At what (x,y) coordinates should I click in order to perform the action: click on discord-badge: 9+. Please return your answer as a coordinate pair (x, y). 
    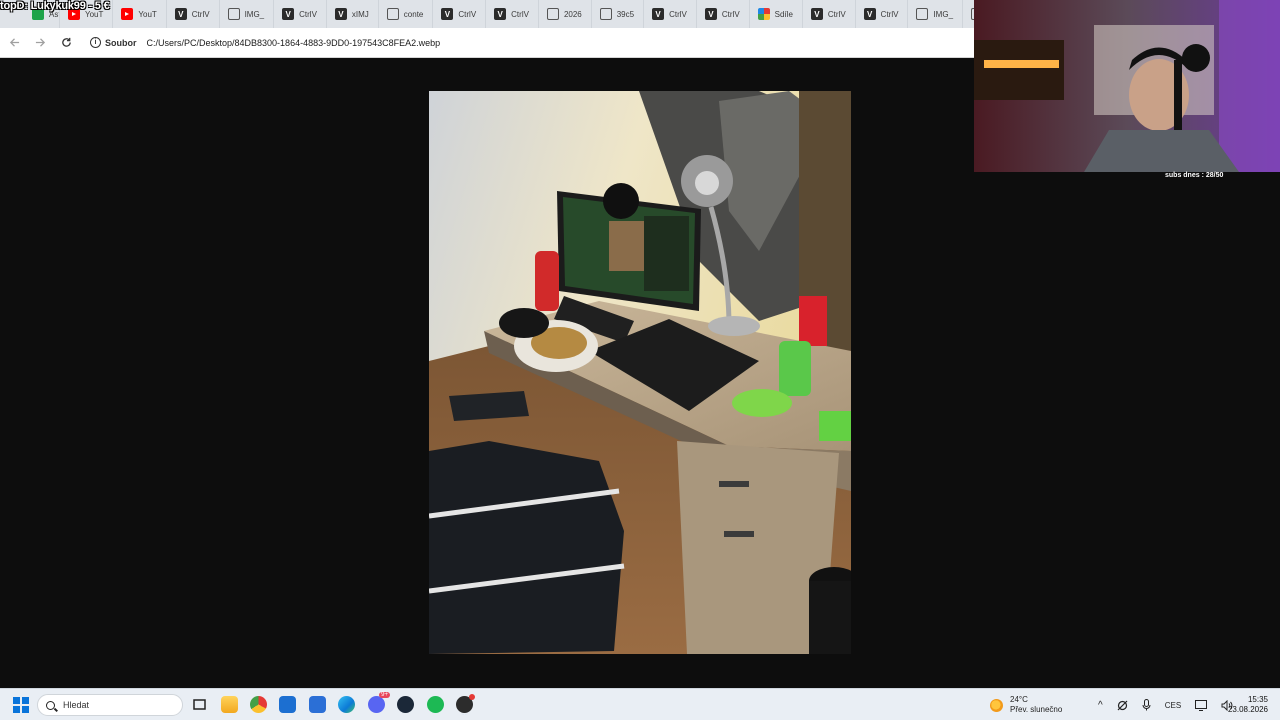
    Looking at the image, I should click on (384, 695).